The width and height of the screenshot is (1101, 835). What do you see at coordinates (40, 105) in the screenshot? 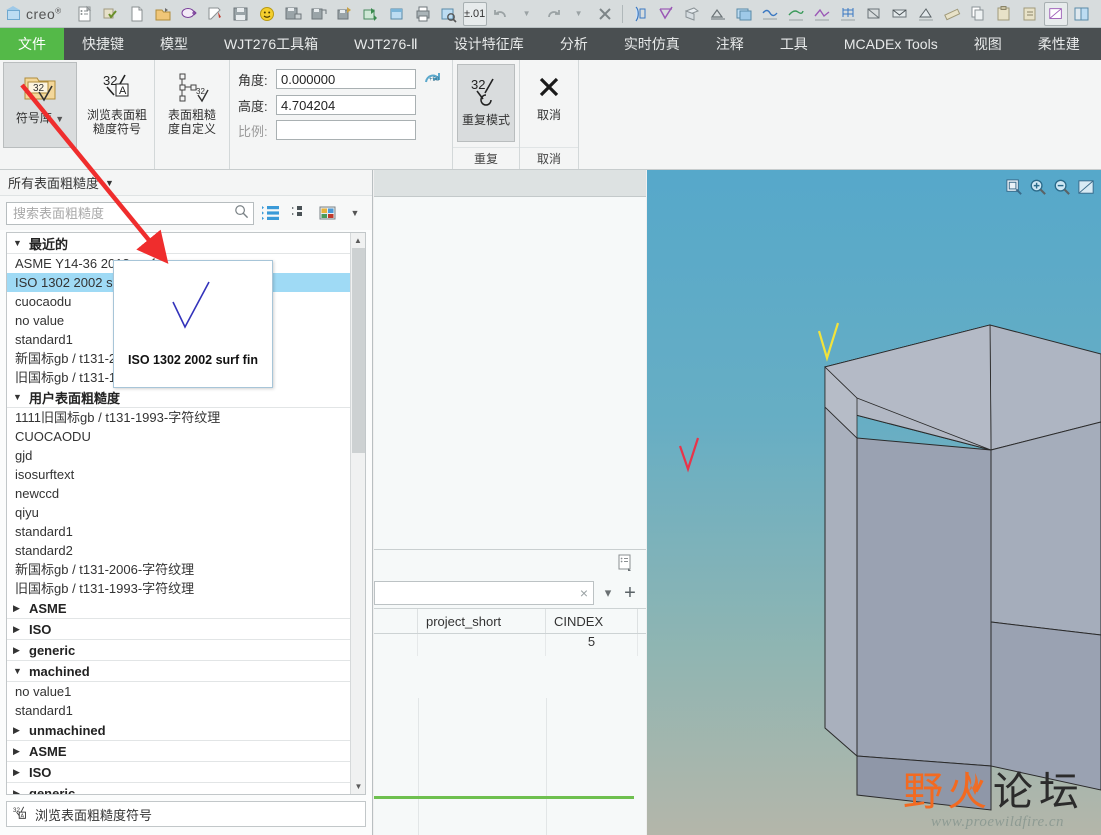
I see `symbol-library-button: 32 符号库 ▼` at bounding box center [40, 105].